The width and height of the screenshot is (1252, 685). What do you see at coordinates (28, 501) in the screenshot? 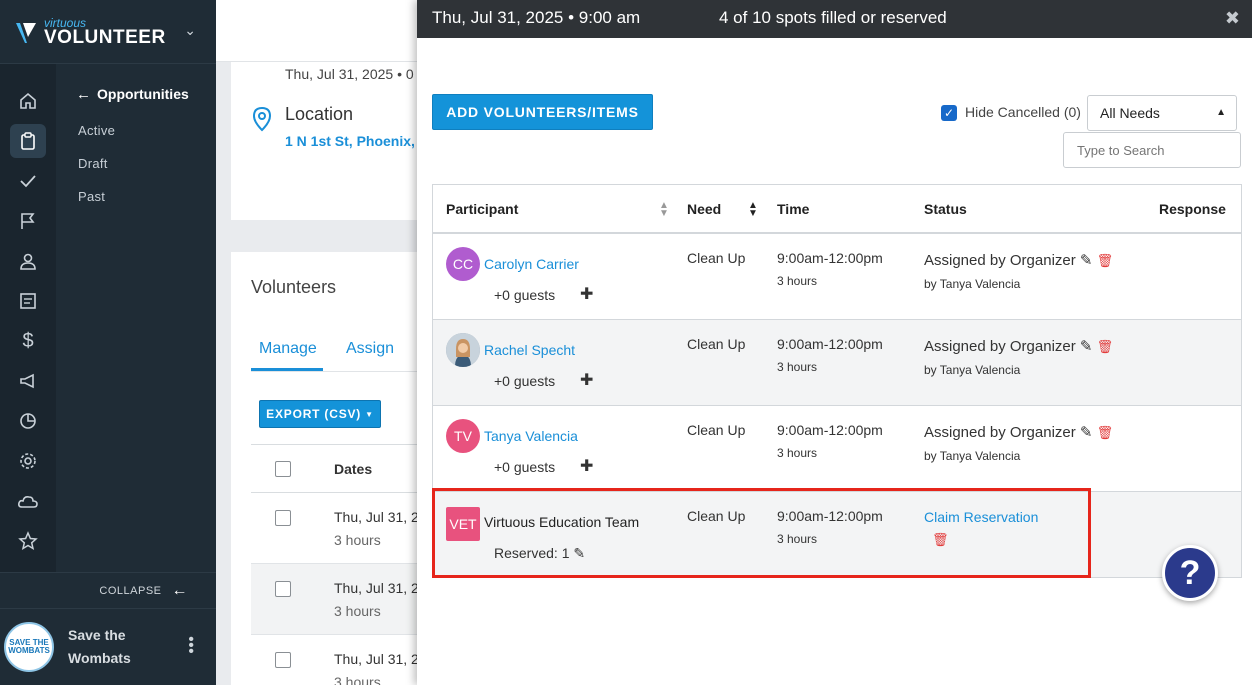
I see `cloud-icon` at bounding box center [28, 501].